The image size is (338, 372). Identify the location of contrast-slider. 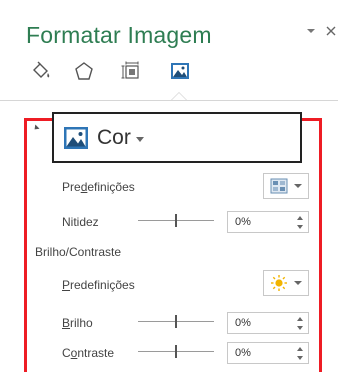
(176, 352).